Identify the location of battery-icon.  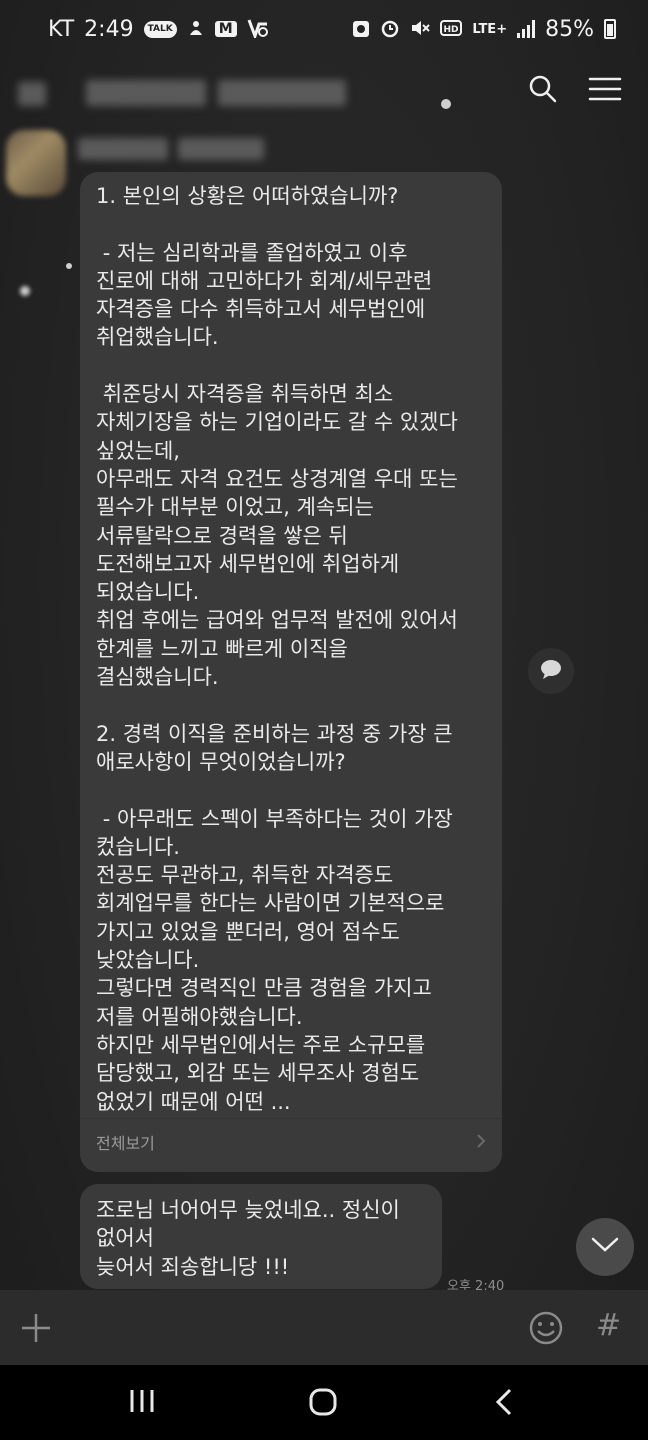
(610, 29).